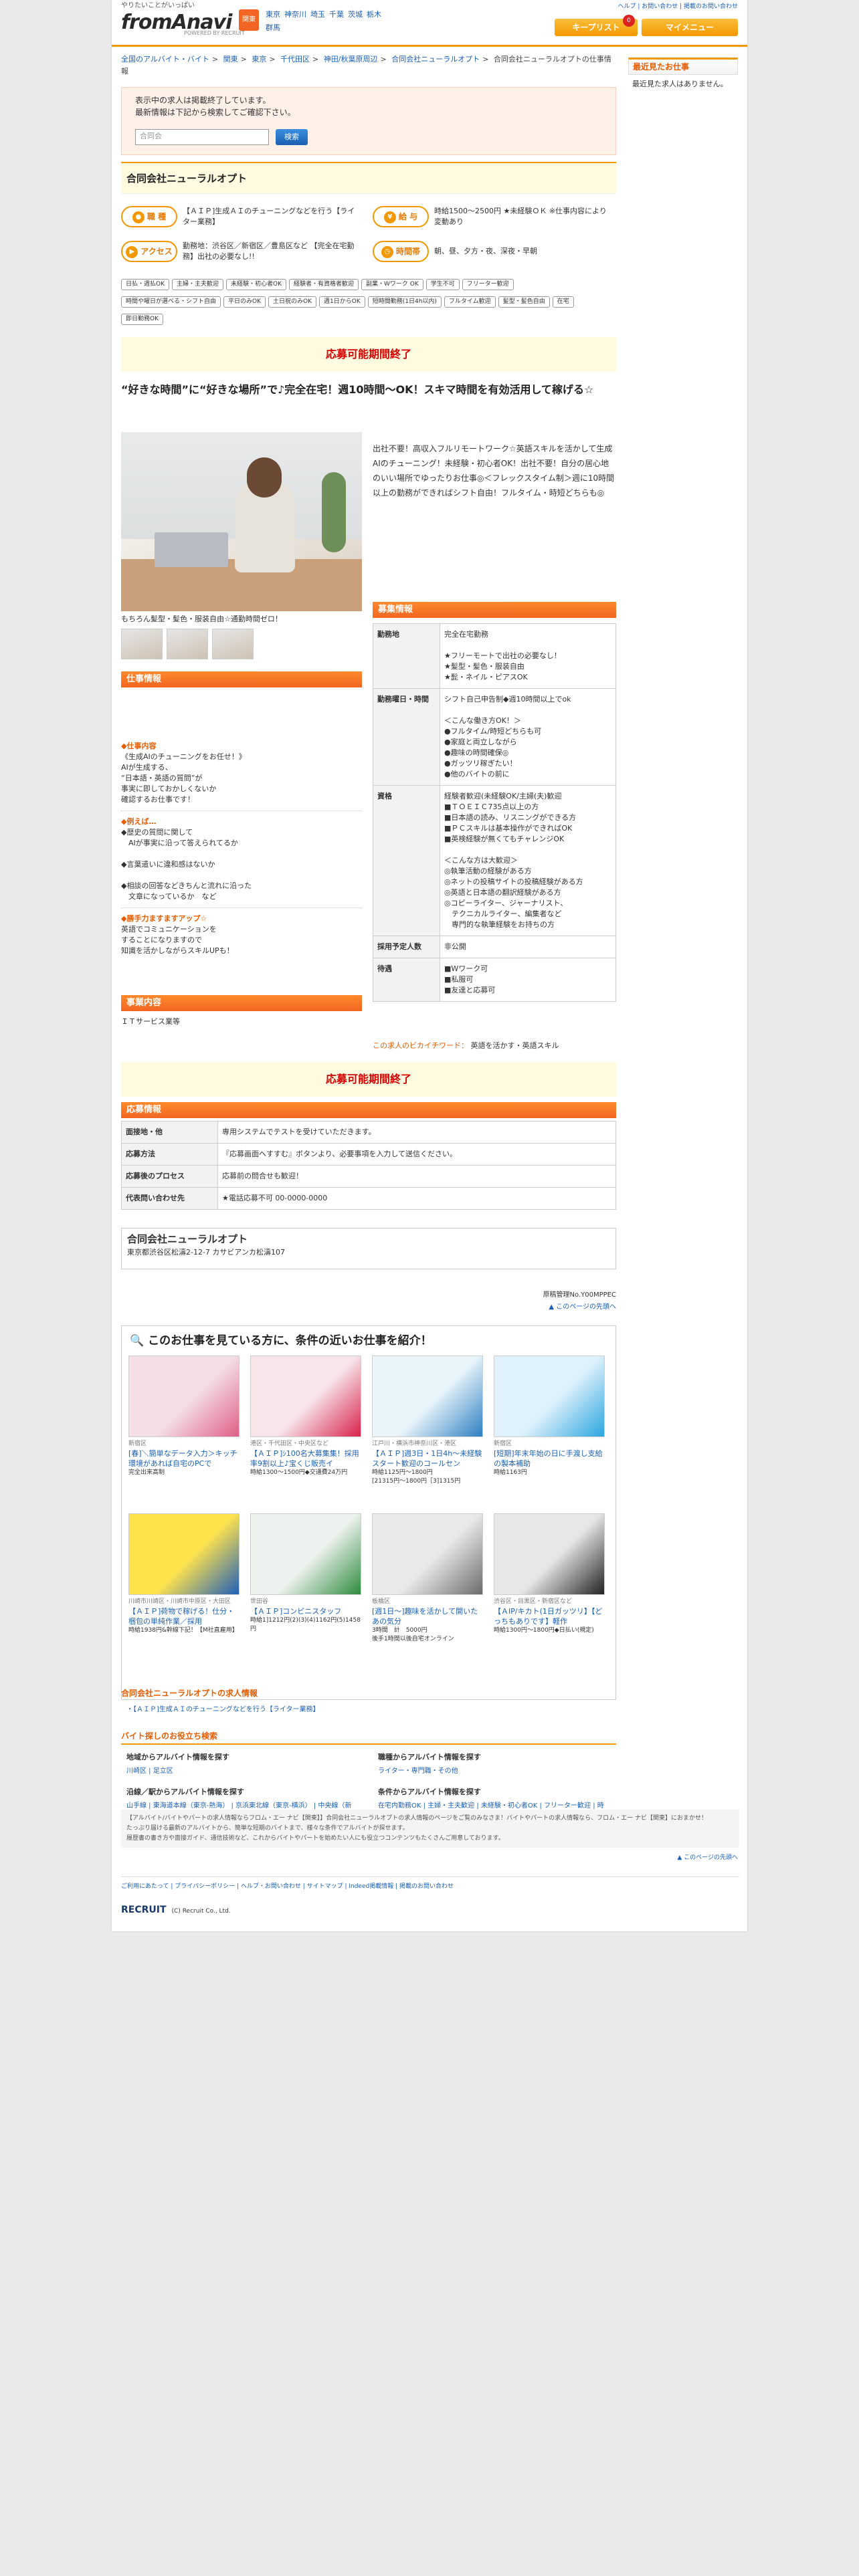  I want to click on feature-tag: 副業・Wワーク OK, so click(392, 285).